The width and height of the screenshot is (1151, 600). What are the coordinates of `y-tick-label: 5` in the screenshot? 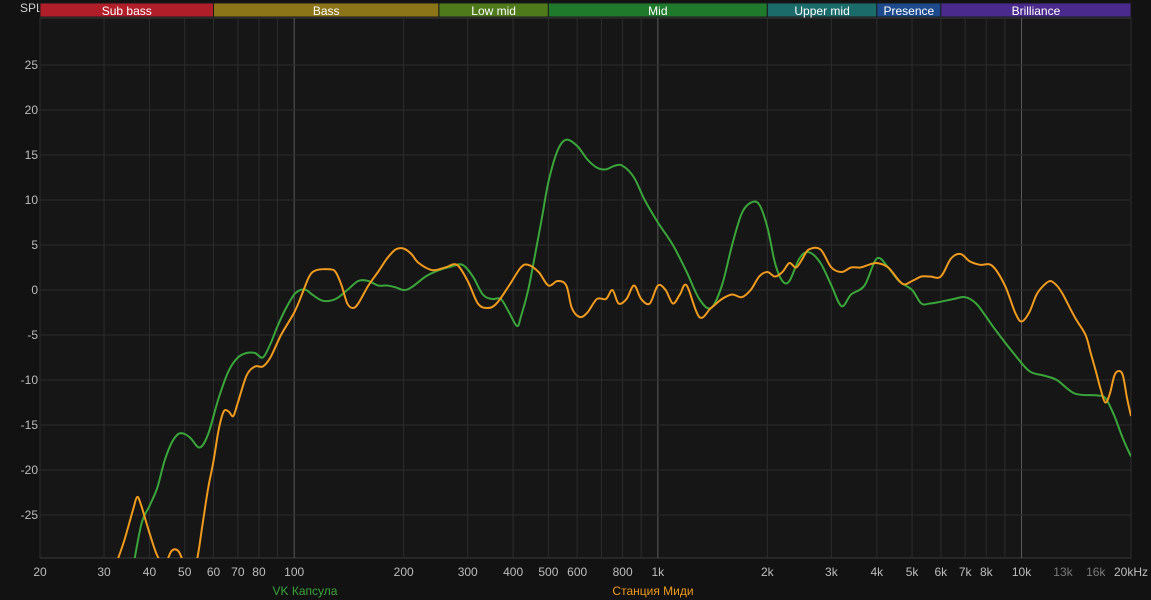 It's located at (34, 245).